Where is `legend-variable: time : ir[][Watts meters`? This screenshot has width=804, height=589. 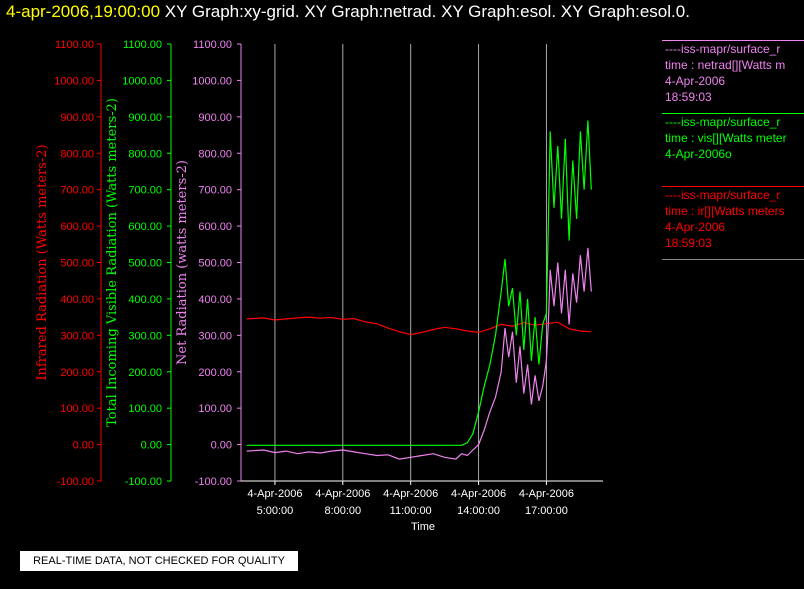
legend-variable: time : ir[][Watts meters is located at coordinates (725, 211).